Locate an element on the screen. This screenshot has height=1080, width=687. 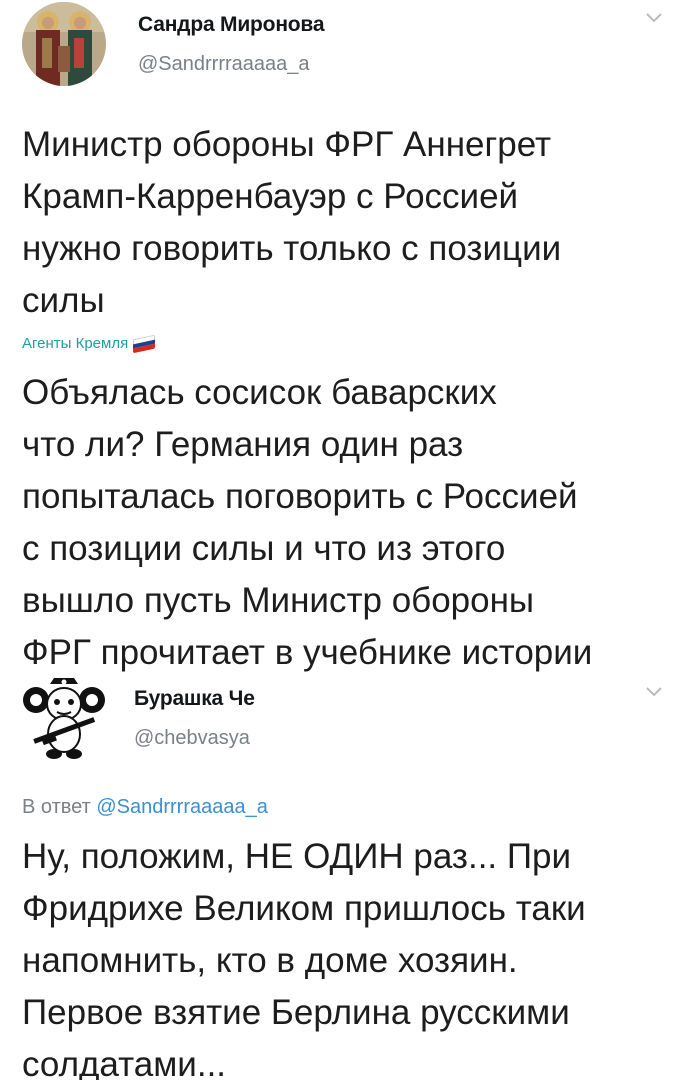
cheburashka-icon-avatar is located at coordinates (64, 718).